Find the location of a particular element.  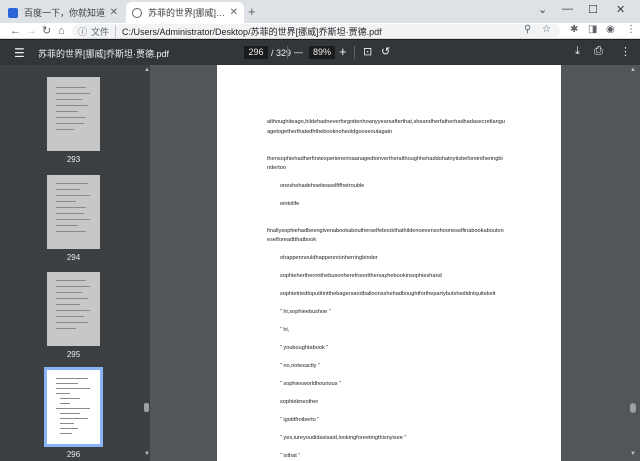

page-text-line: ndertoo is located at coordinates (276, 168).